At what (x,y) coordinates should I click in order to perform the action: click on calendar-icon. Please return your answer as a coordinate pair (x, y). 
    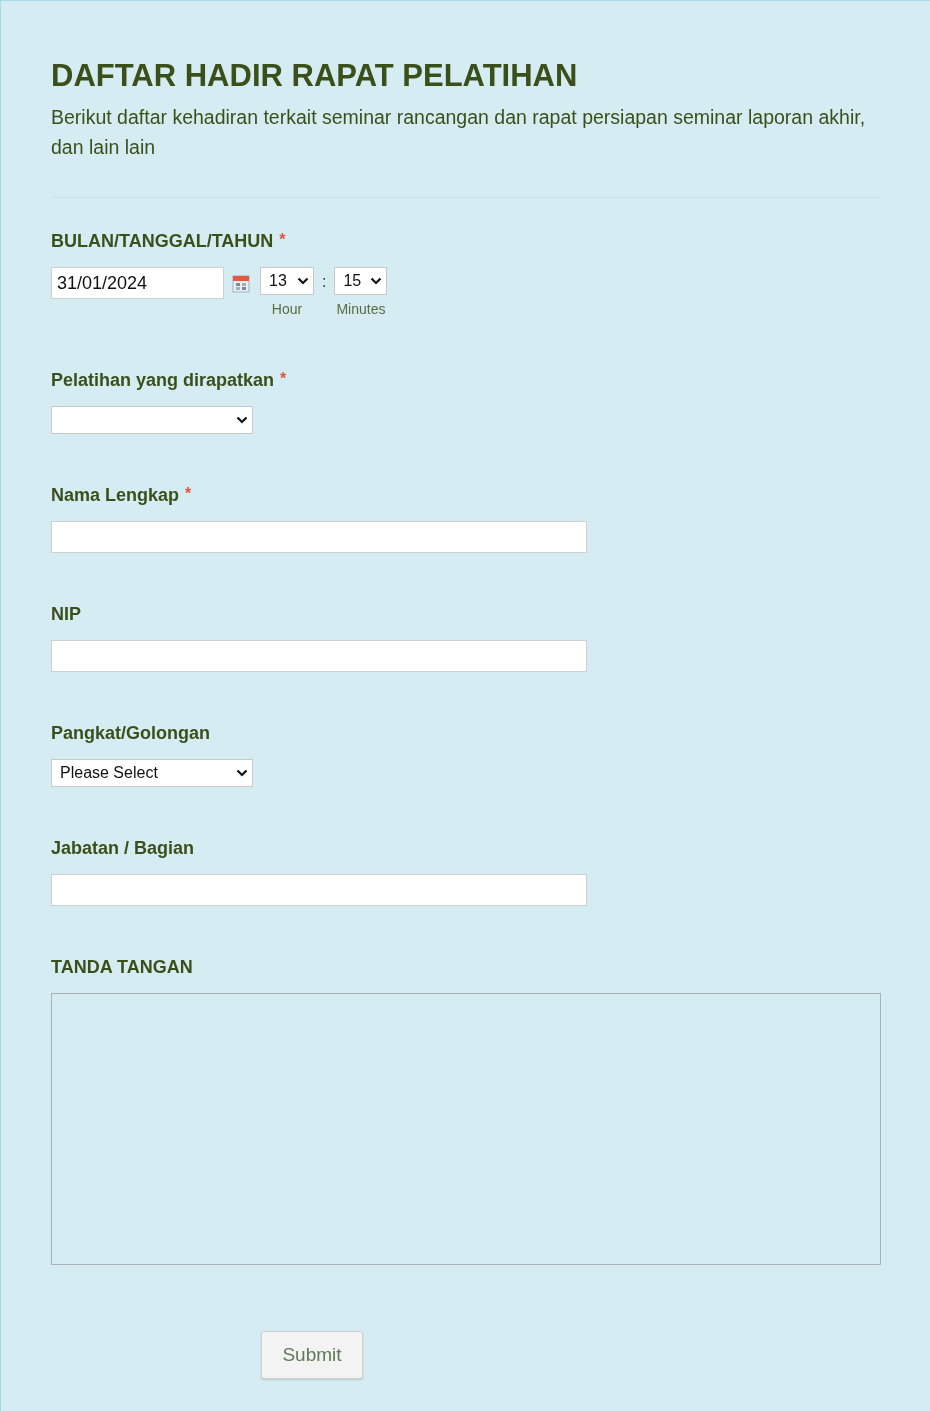
    Looking at the image, I should click on (241, 284).